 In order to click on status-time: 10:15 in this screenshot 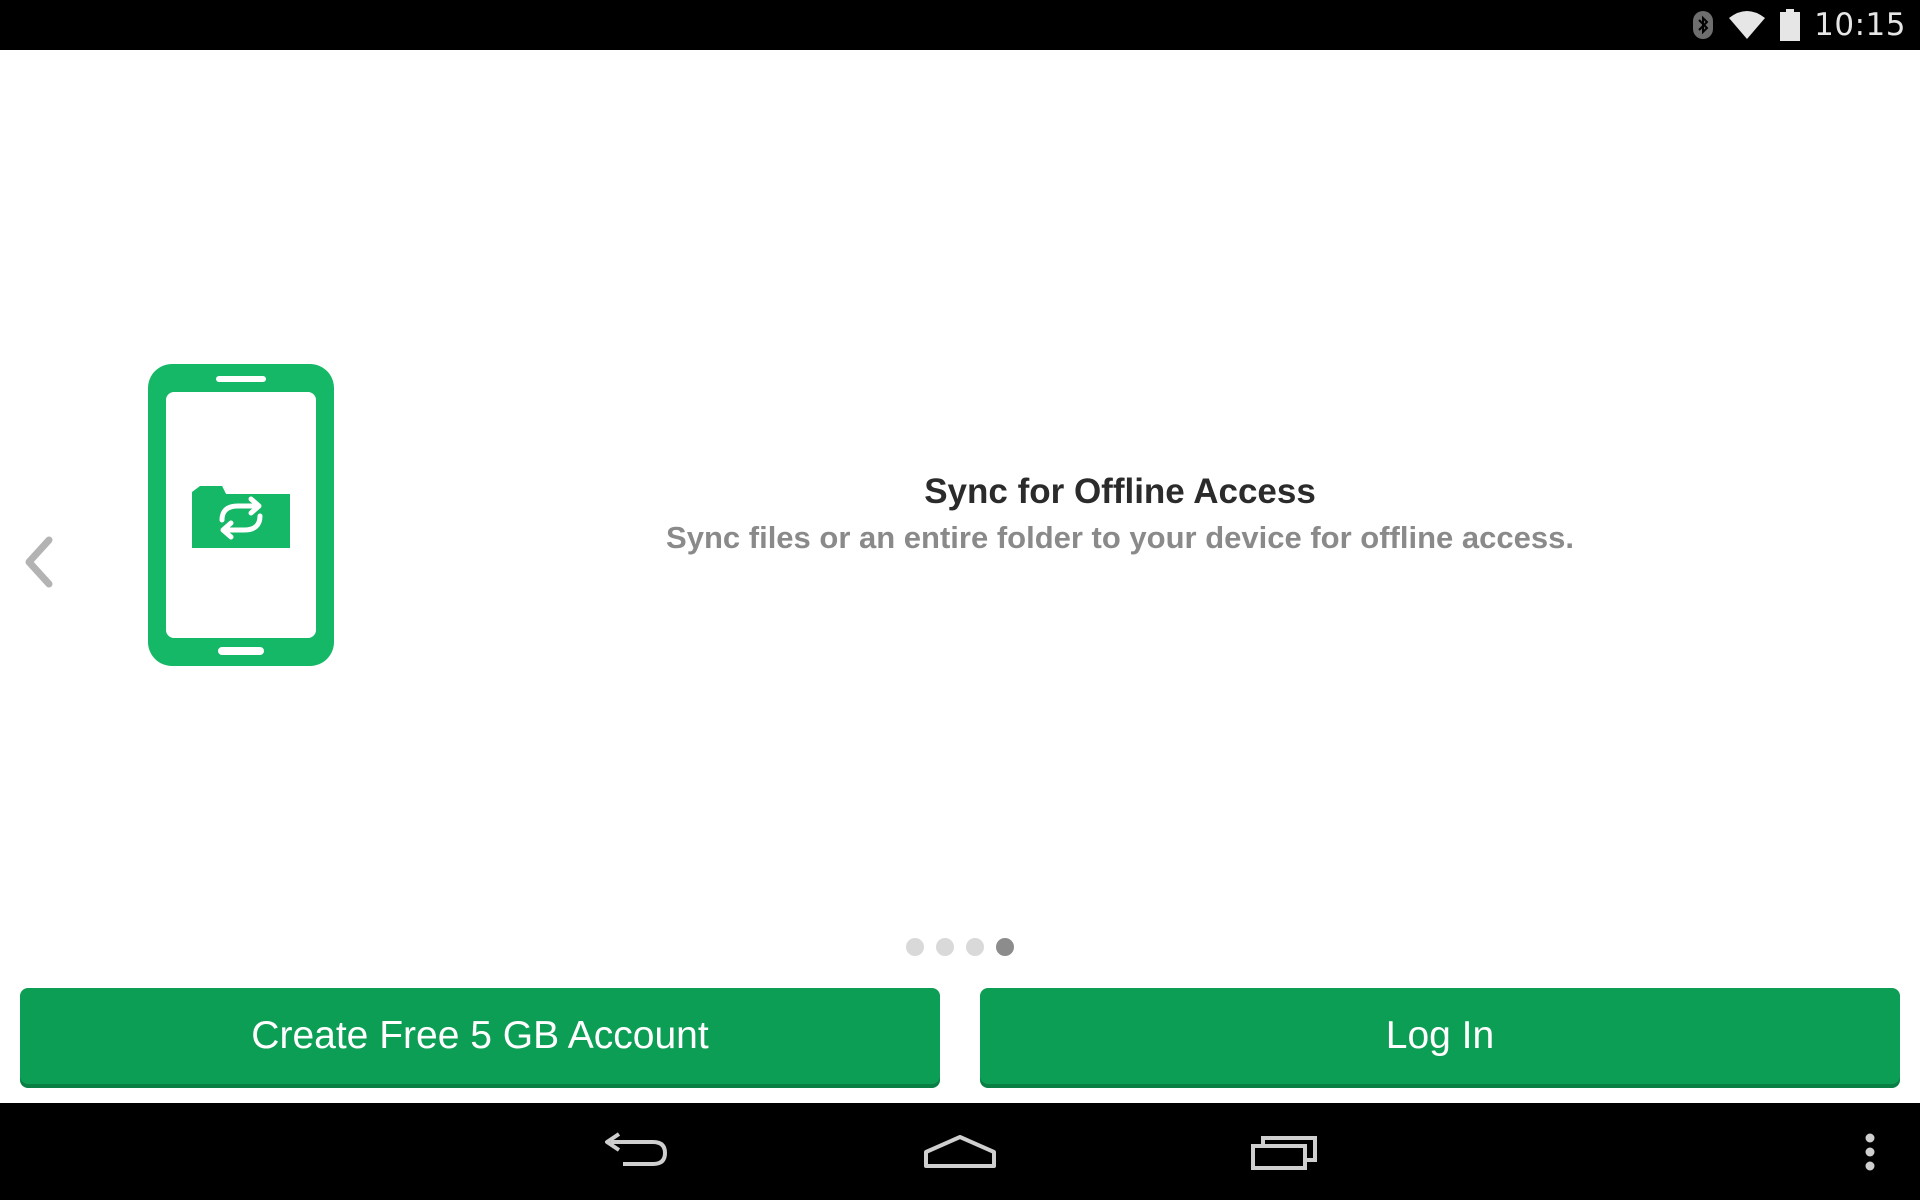, I will do `click(1860, 25)`.